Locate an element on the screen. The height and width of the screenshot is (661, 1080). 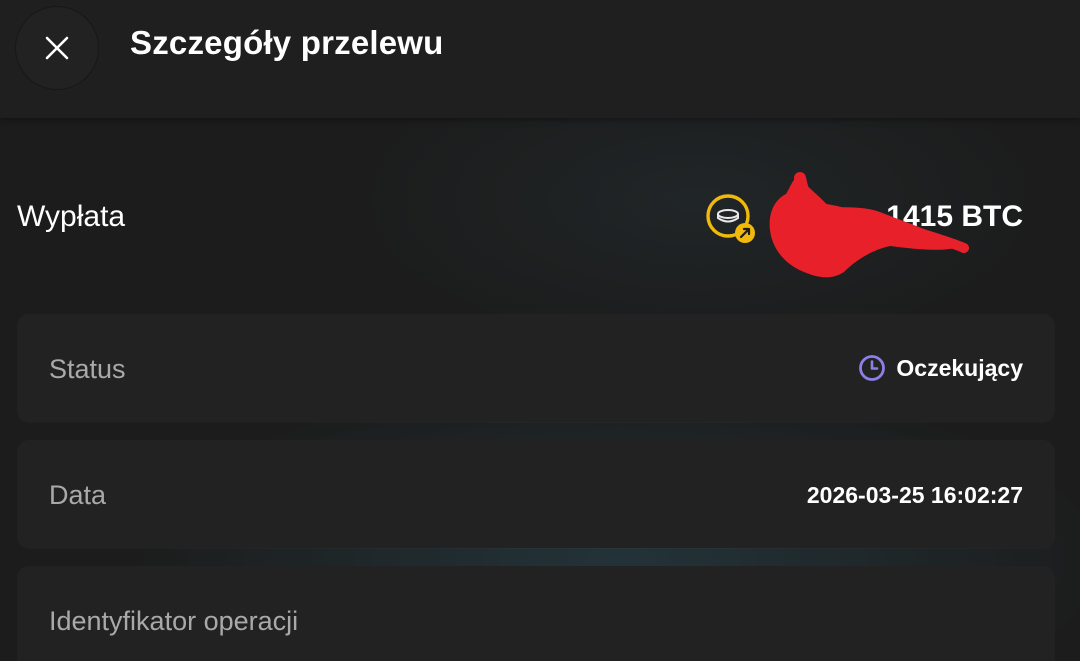
operation-id-card: Identyfikator operacji is located at coordinates (536, 613).